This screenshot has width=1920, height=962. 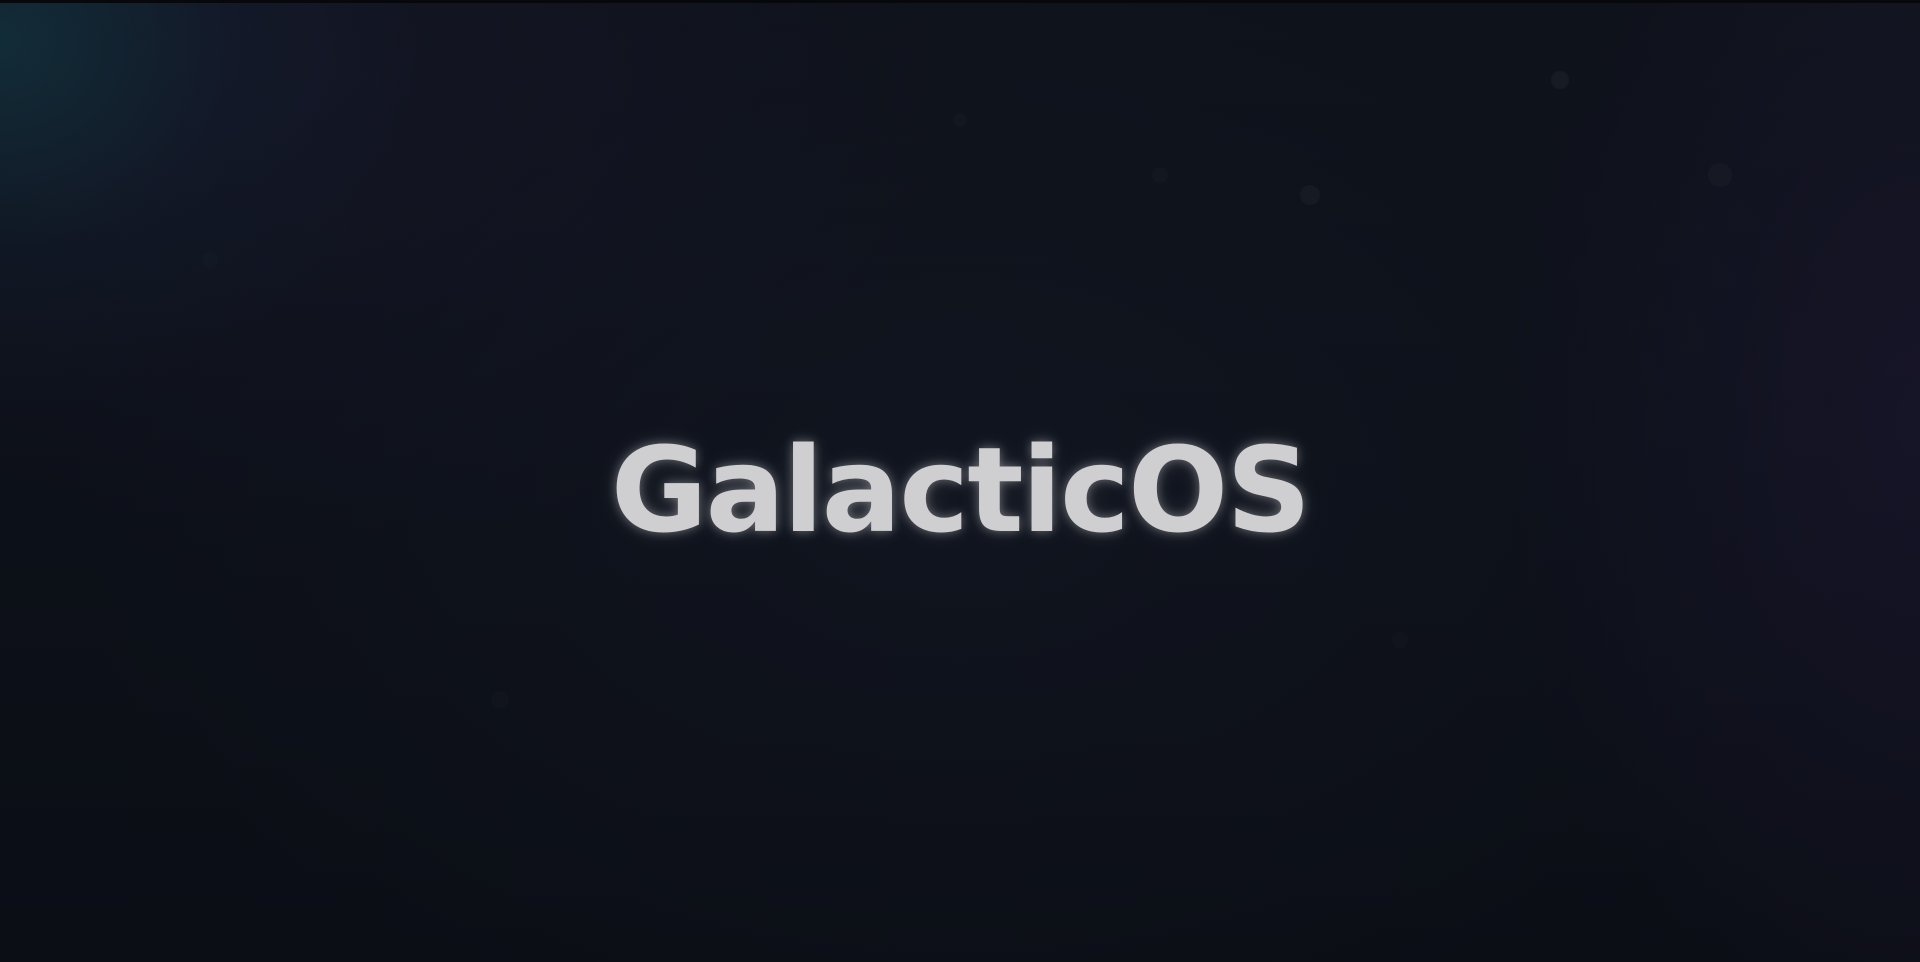 I want to click on os-title: GalacticOS, so click(x=961, y=490).